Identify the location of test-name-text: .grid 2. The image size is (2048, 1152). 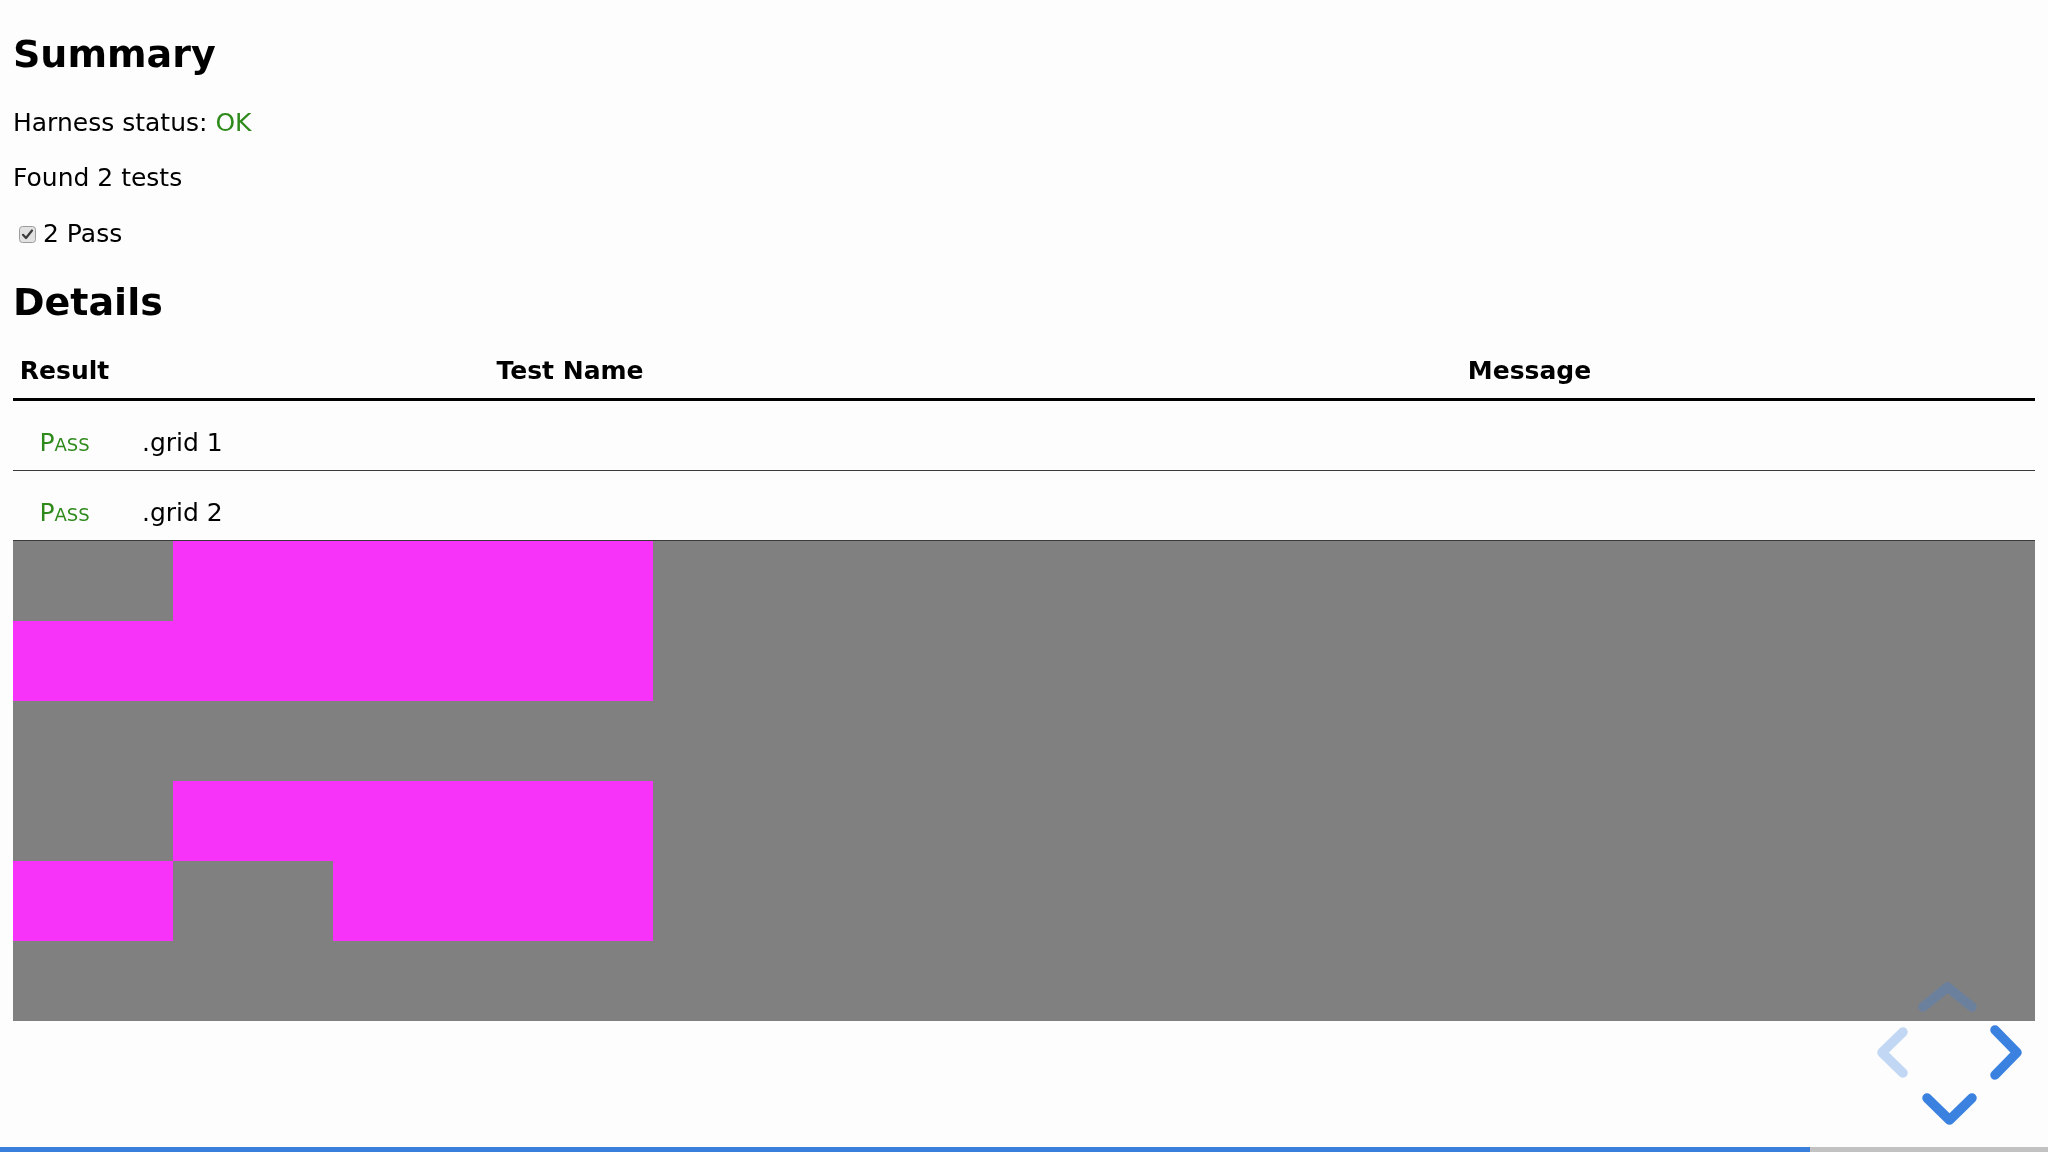
(182, 513).